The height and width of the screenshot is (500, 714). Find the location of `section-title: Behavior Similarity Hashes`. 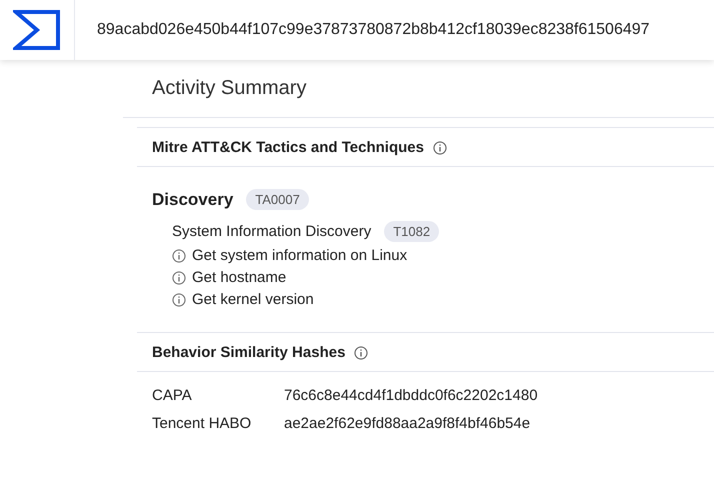

section-title: Behavior Similarity Hashes is located at coordinates (249, 352).